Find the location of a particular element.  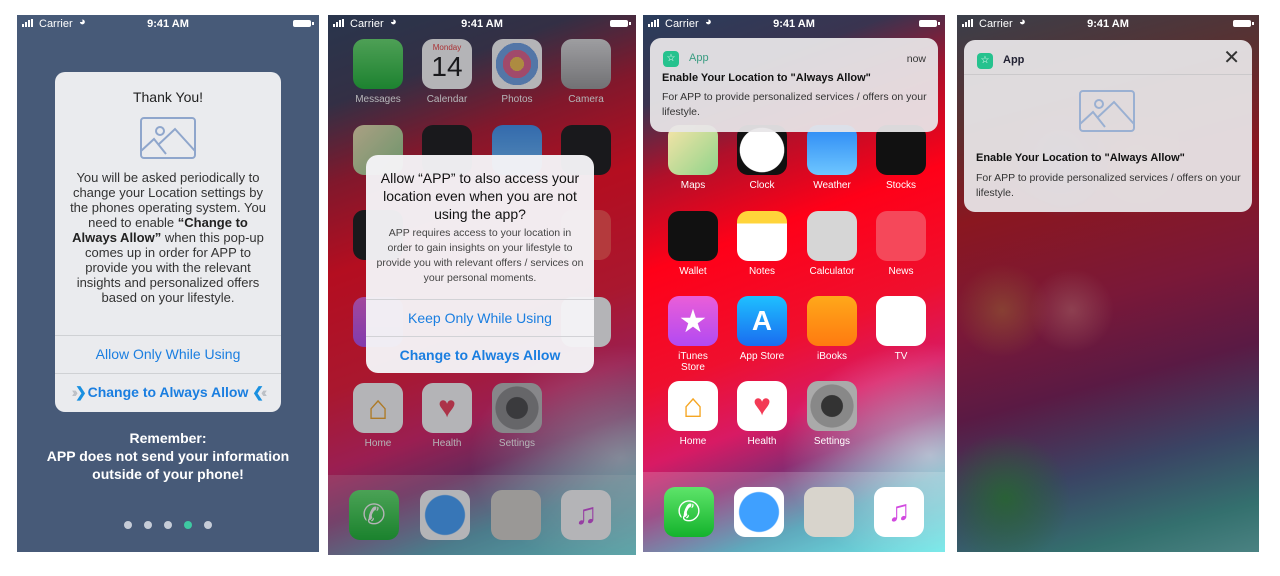

contacts-icon is located at coordinates (829, 512).